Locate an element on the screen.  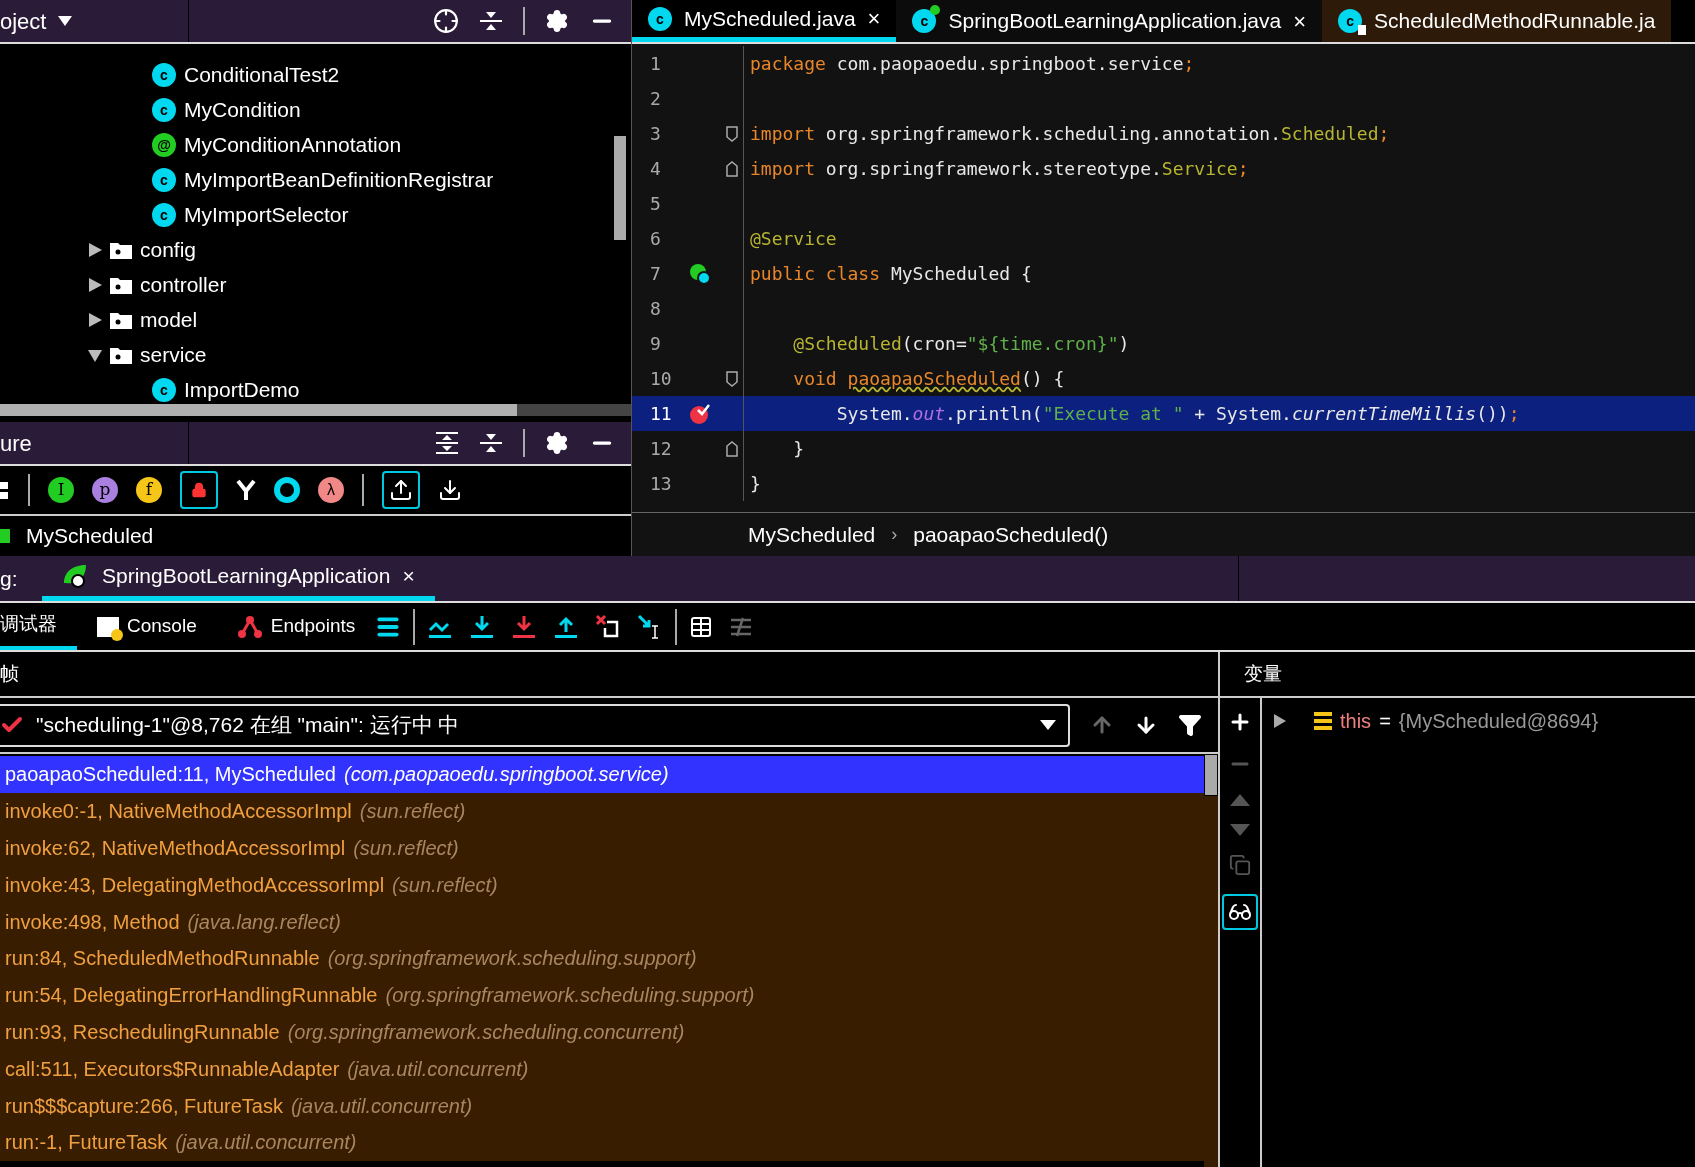
step-into-icon is located at coordinates (482, 626).